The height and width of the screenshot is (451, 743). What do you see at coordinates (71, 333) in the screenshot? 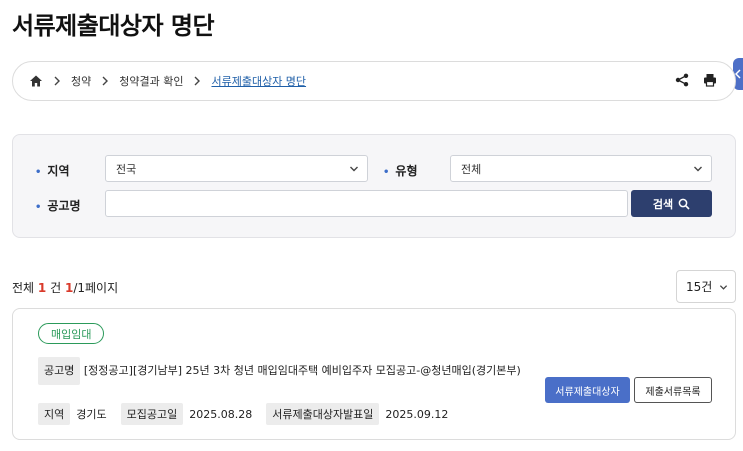
I see `category-badge: 매입임대` at bounding box center [71, 333].